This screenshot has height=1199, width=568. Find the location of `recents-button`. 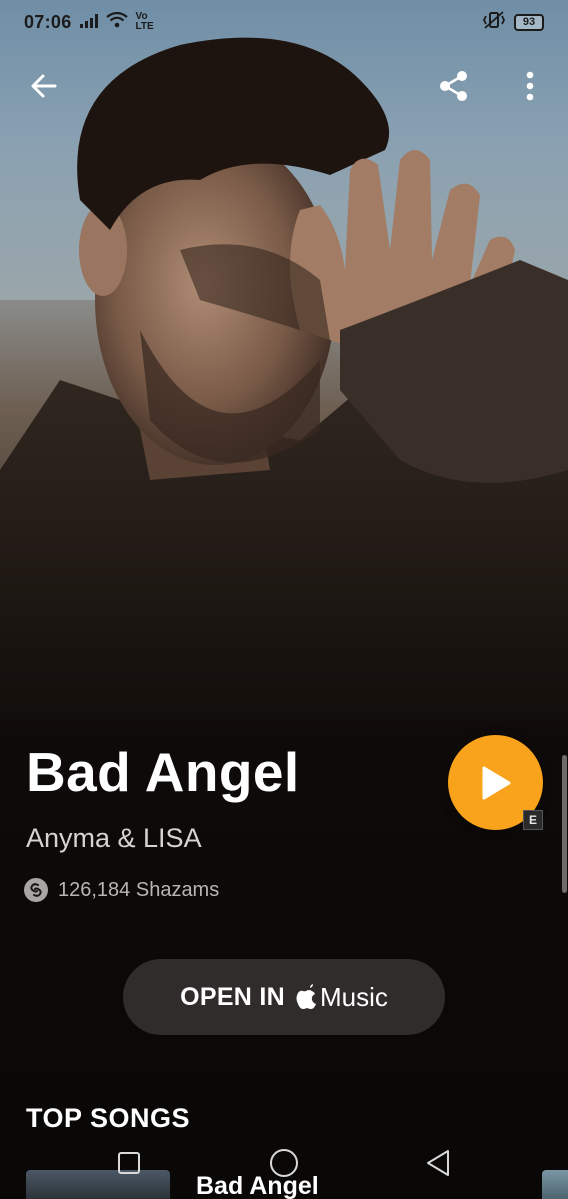

recents-button is located at coordinates (129, 1163).